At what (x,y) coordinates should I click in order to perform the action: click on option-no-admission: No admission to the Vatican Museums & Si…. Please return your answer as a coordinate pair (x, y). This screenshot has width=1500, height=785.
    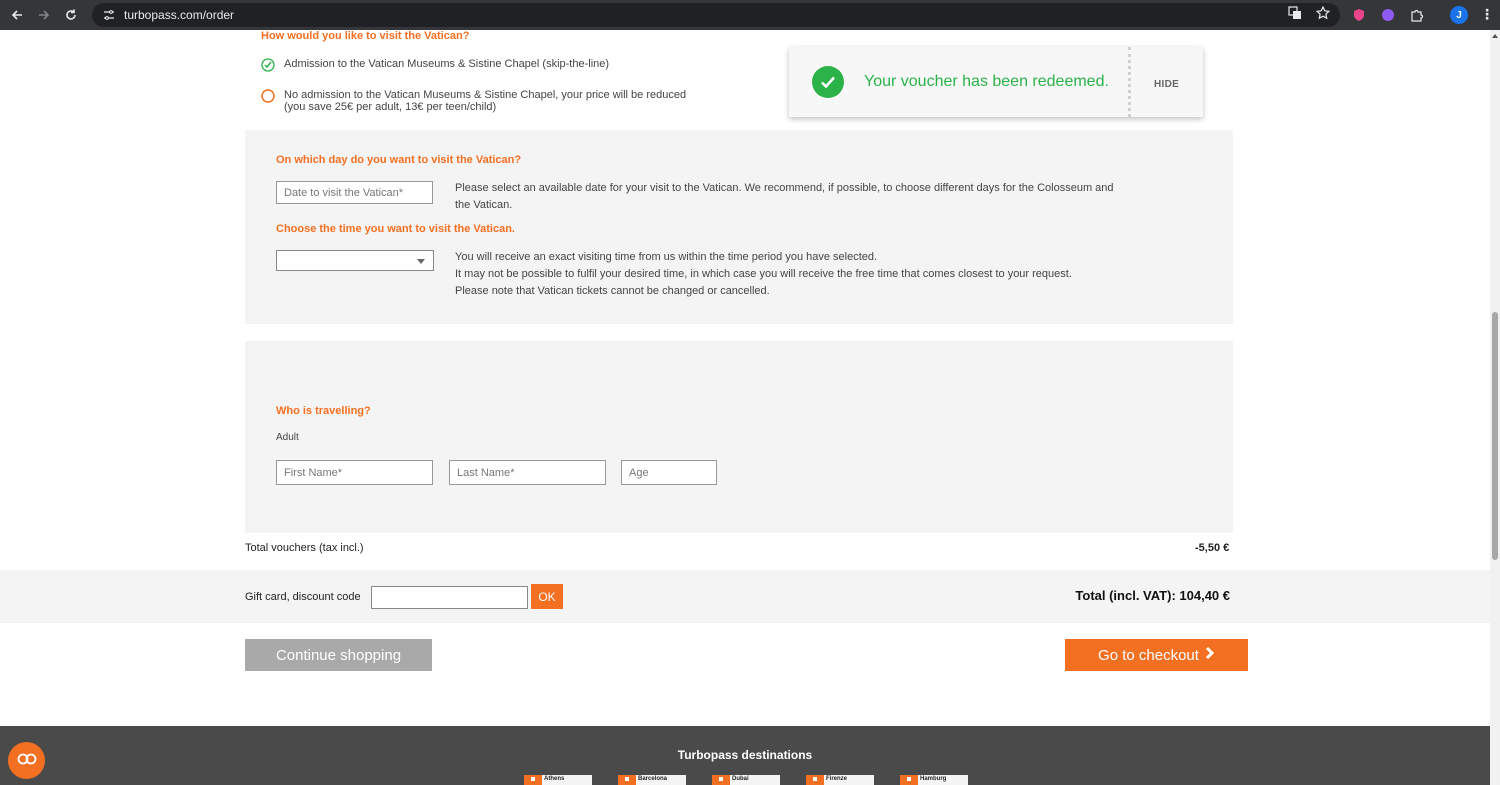
    Looking at the image, I should click on (473, 101).